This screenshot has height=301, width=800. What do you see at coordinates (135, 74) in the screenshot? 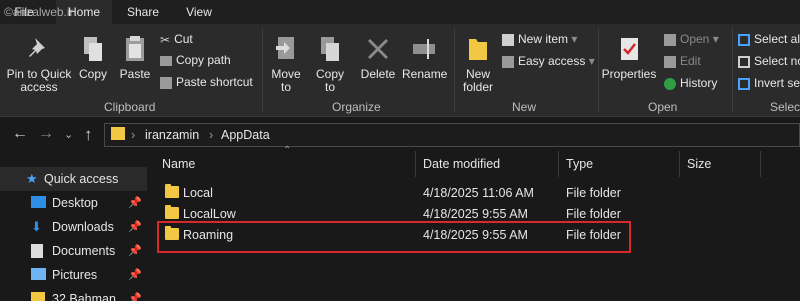
I see `paste-label: Paste` at bounding box center [135, 74].